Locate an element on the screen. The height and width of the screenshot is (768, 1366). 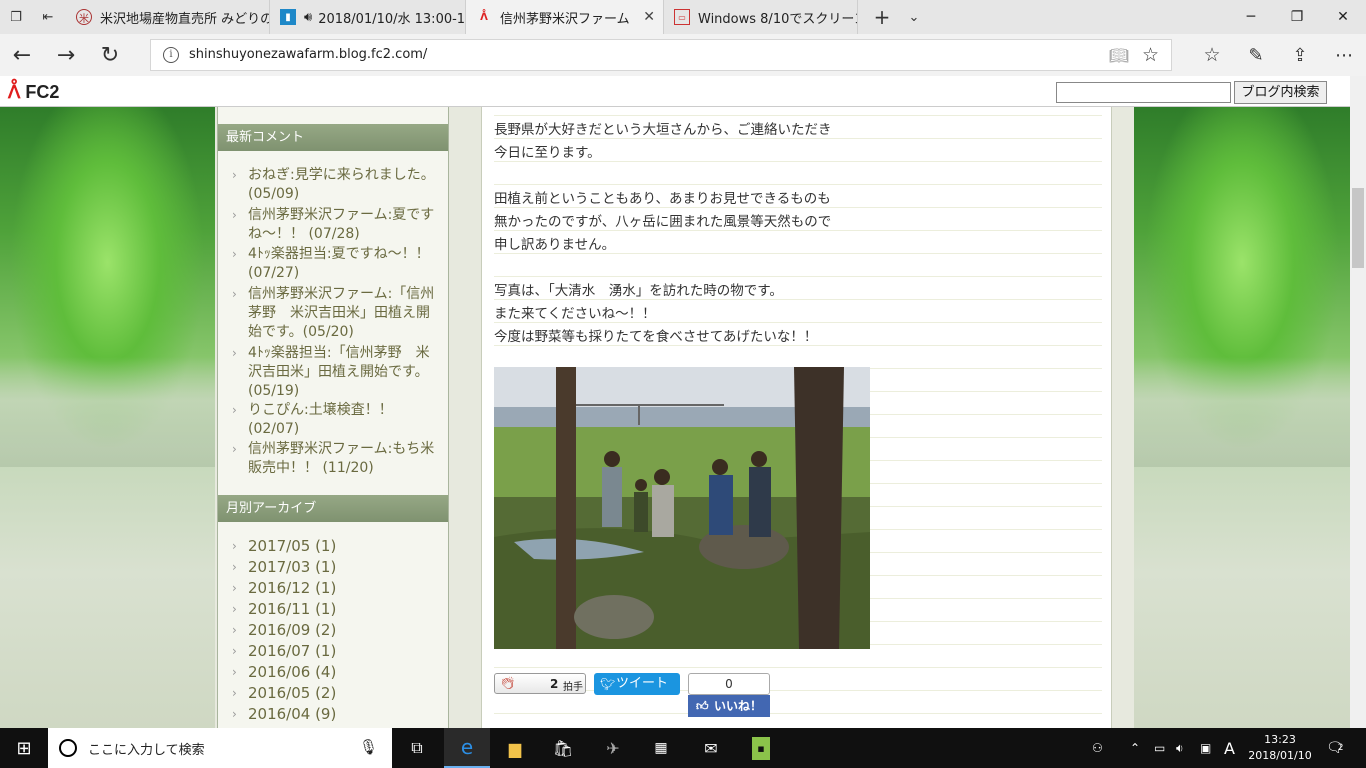
tab-label: 信州茅野米沢ファーム is located at coordinates (565, 19).